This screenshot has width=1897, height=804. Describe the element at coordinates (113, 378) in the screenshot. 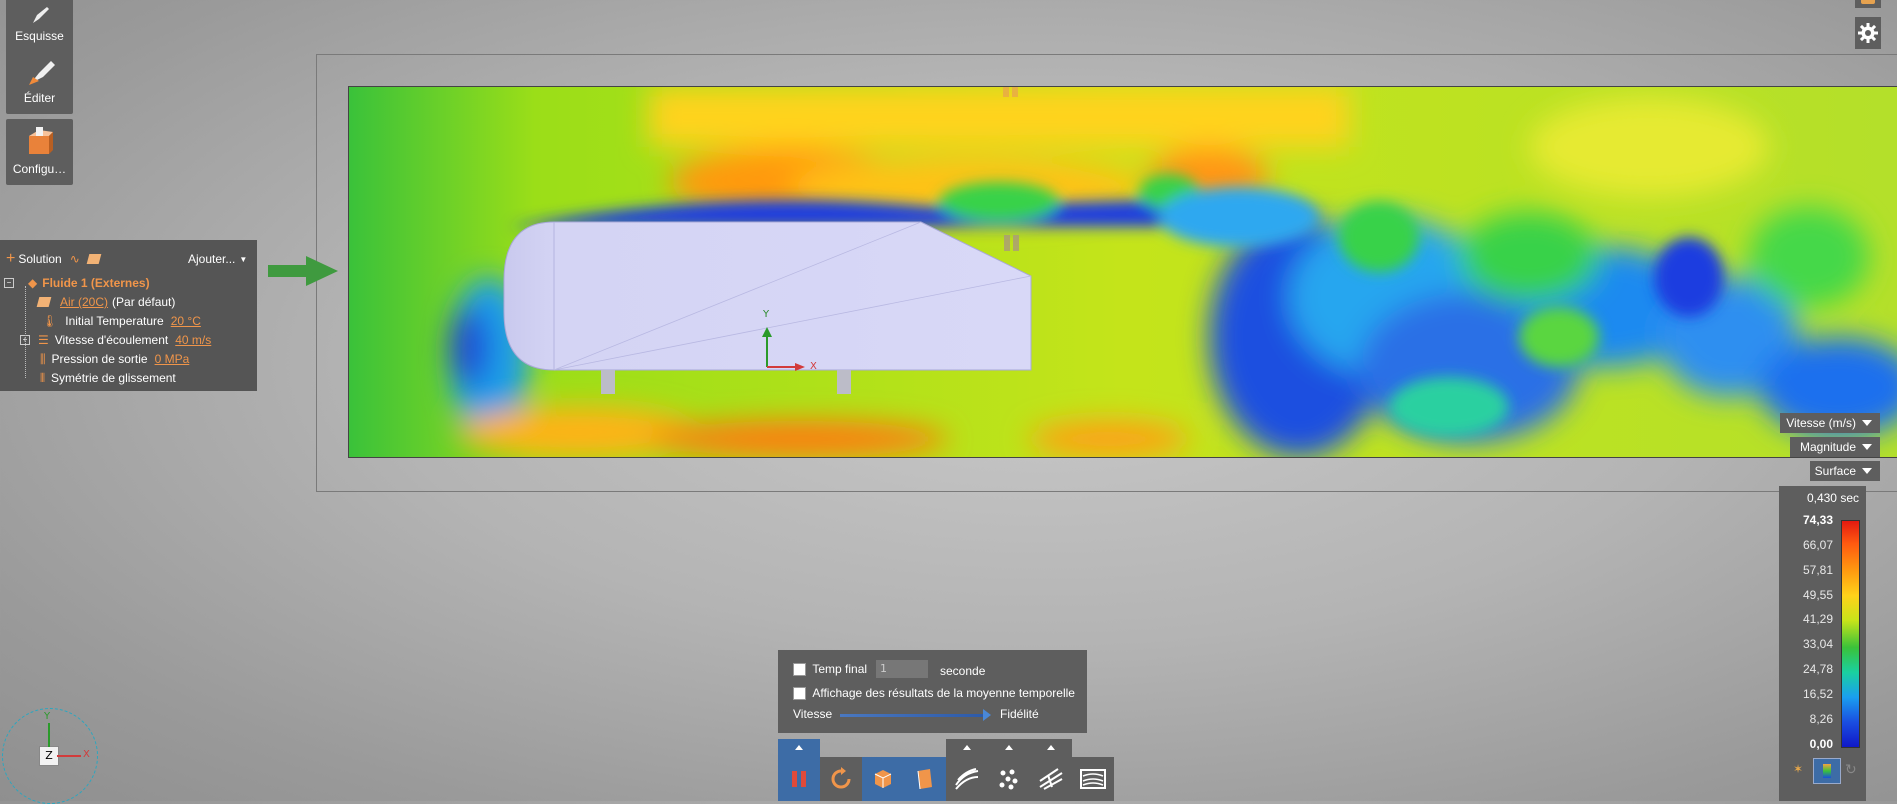

I see `symmetry-label: Symétrie de glissement` at that location.